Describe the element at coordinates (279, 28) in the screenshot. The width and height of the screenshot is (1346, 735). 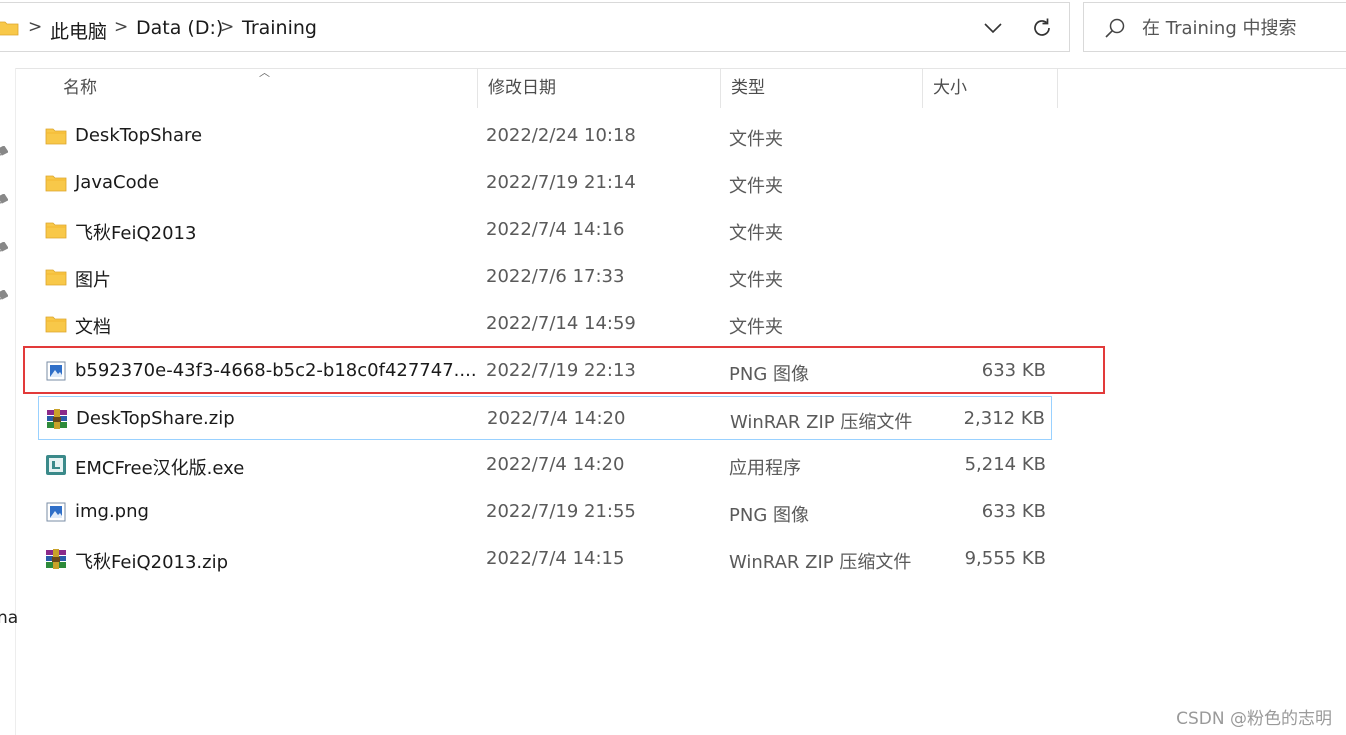
I see `breadcrumb-training: Training` at that location.